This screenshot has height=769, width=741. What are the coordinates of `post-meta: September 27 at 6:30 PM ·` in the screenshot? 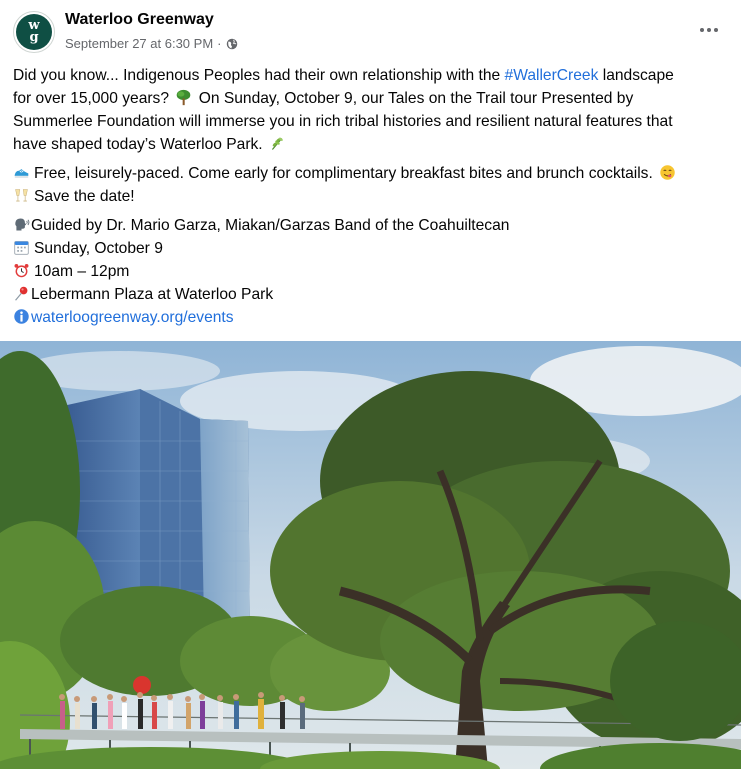 It's located at (151, 43).